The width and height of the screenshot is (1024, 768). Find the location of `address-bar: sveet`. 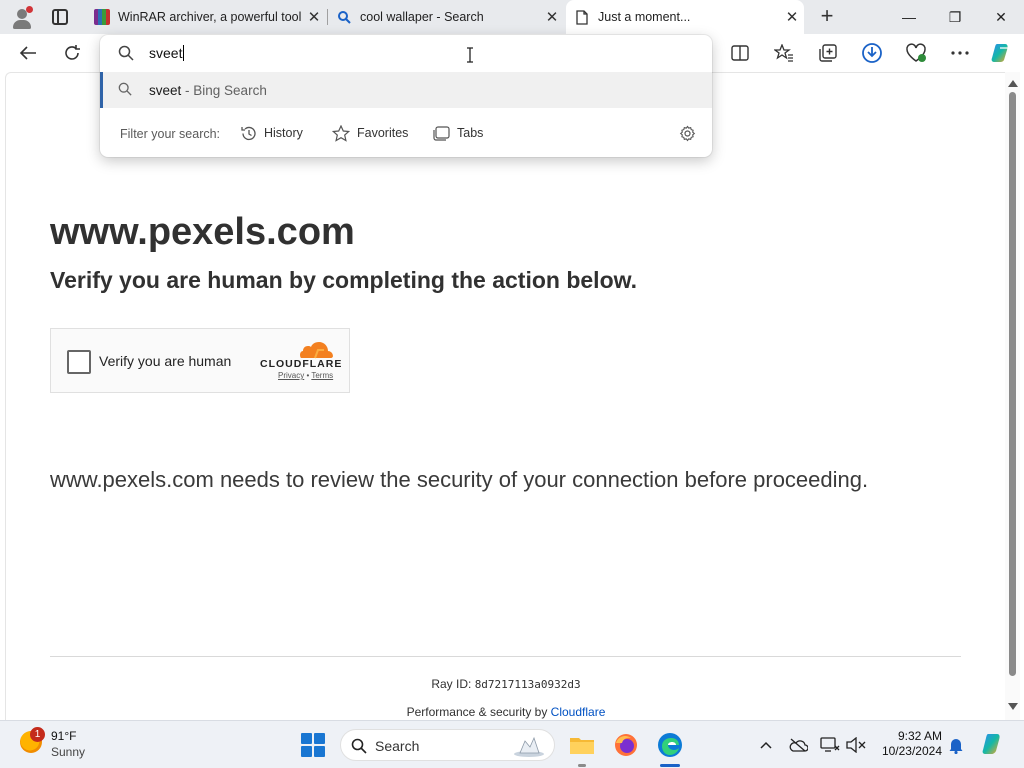

address-bar: sveet is located at coordinates (406, 53).